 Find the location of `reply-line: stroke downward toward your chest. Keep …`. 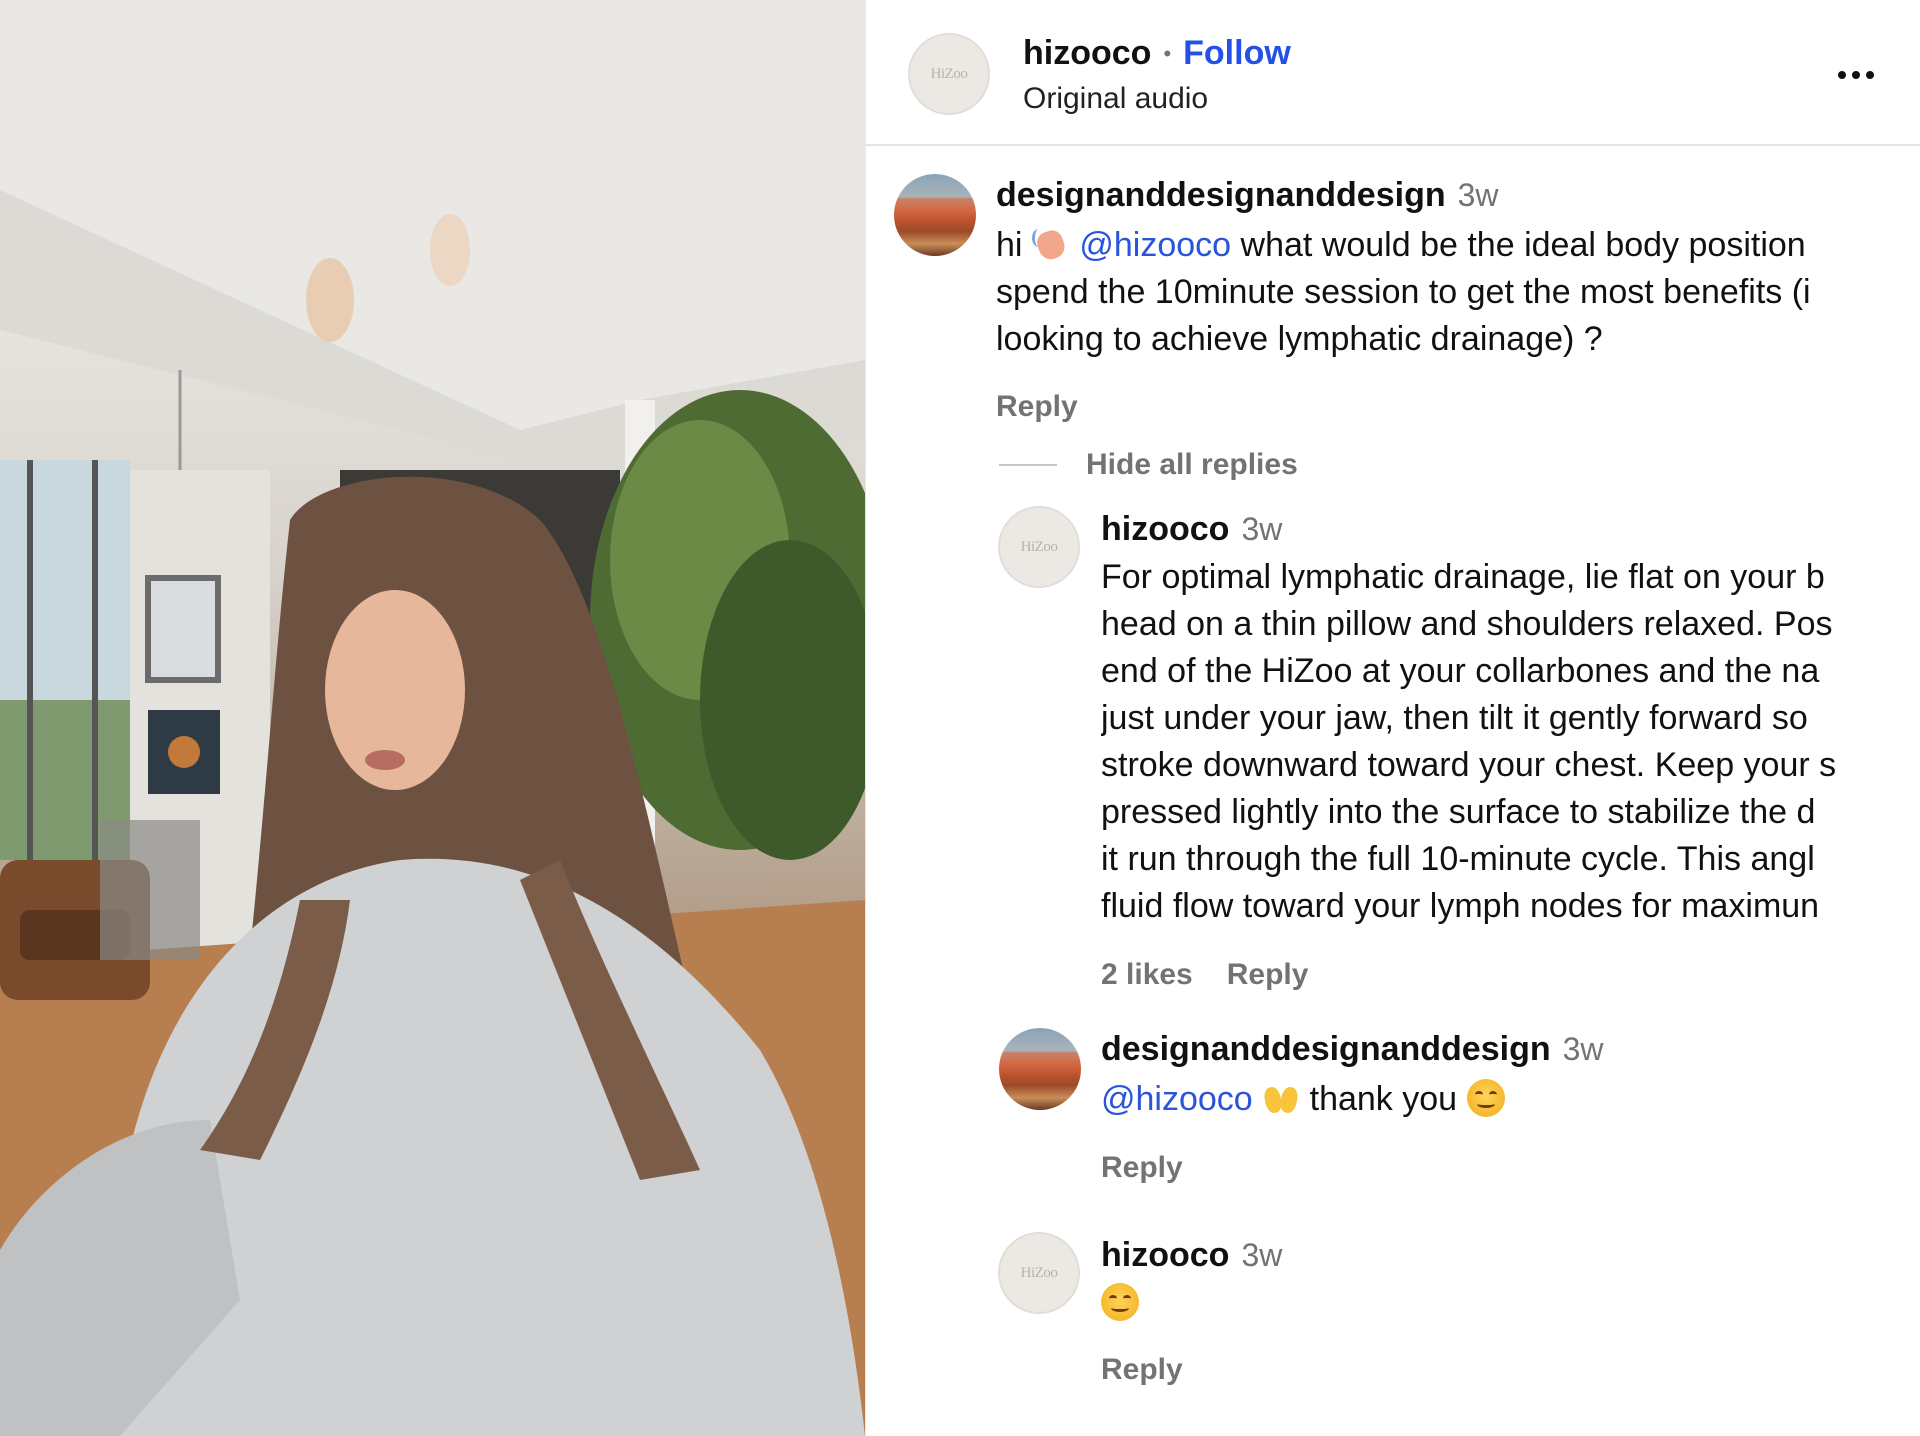

reply-line: stroke downward toward your chest. Keep … is located at coordinates (1469, 765).